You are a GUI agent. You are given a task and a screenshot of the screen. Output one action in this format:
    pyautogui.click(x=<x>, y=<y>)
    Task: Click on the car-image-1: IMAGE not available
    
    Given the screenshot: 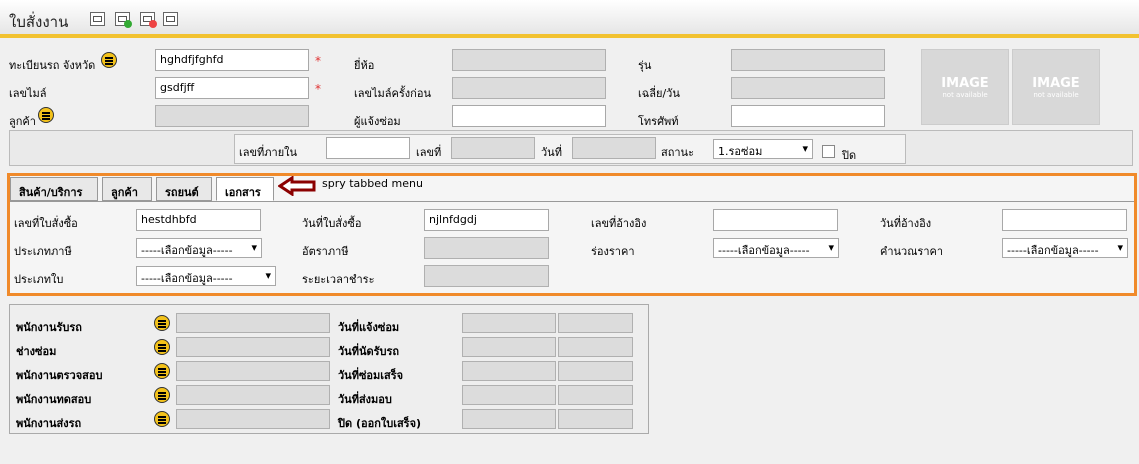 What is the action you would take?
    pyautogui.click(x=965, y=87)
    